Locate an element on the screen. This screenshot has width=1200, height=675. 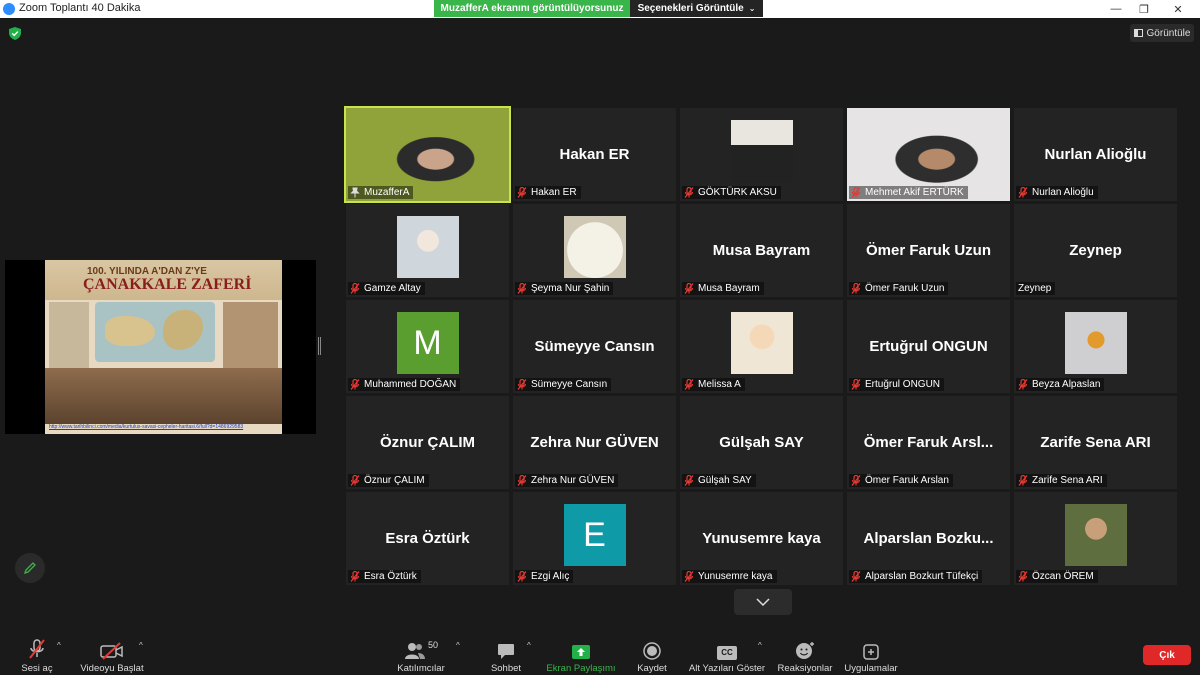
participant-tile: Hakan ER Hakan ER is located at coordinates (594, 154).